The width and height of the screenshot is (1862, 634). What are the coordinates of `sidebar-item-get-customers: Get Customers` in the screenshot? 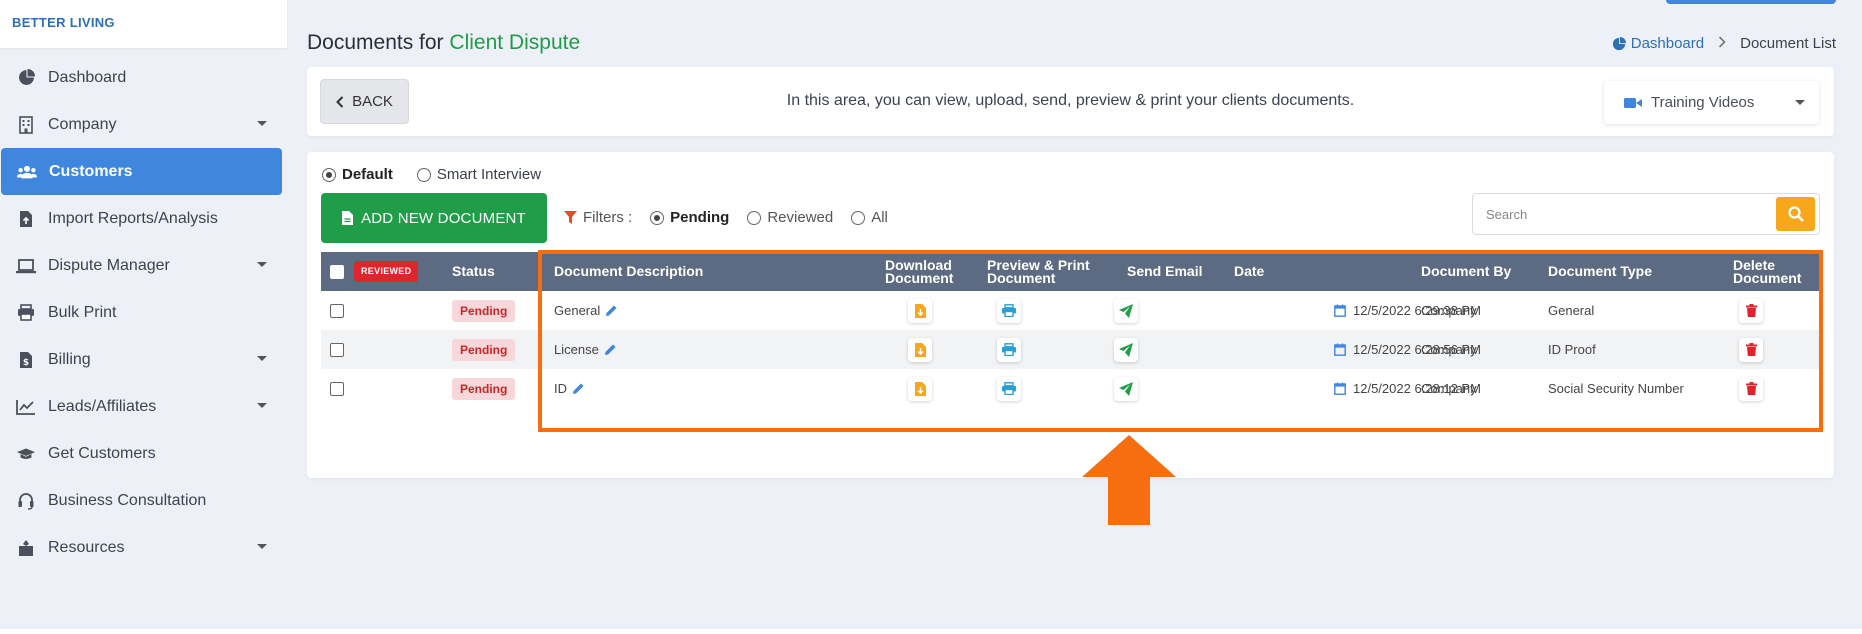 It's located at (143, 453).